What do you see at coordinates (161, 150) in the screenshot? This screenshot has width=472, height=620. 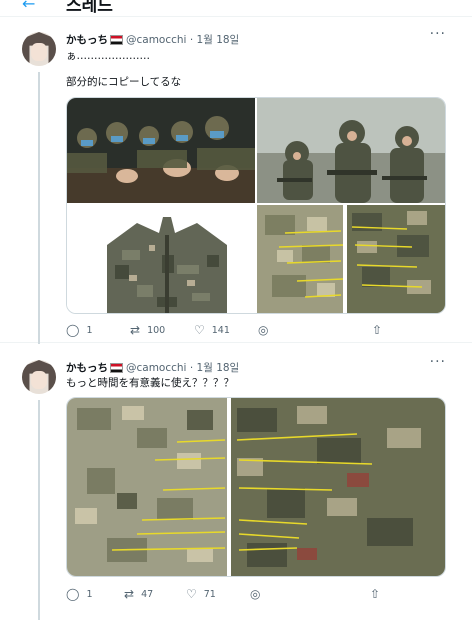 I see `media-image-soldiers-crowd` at bounding box center [161, 150].